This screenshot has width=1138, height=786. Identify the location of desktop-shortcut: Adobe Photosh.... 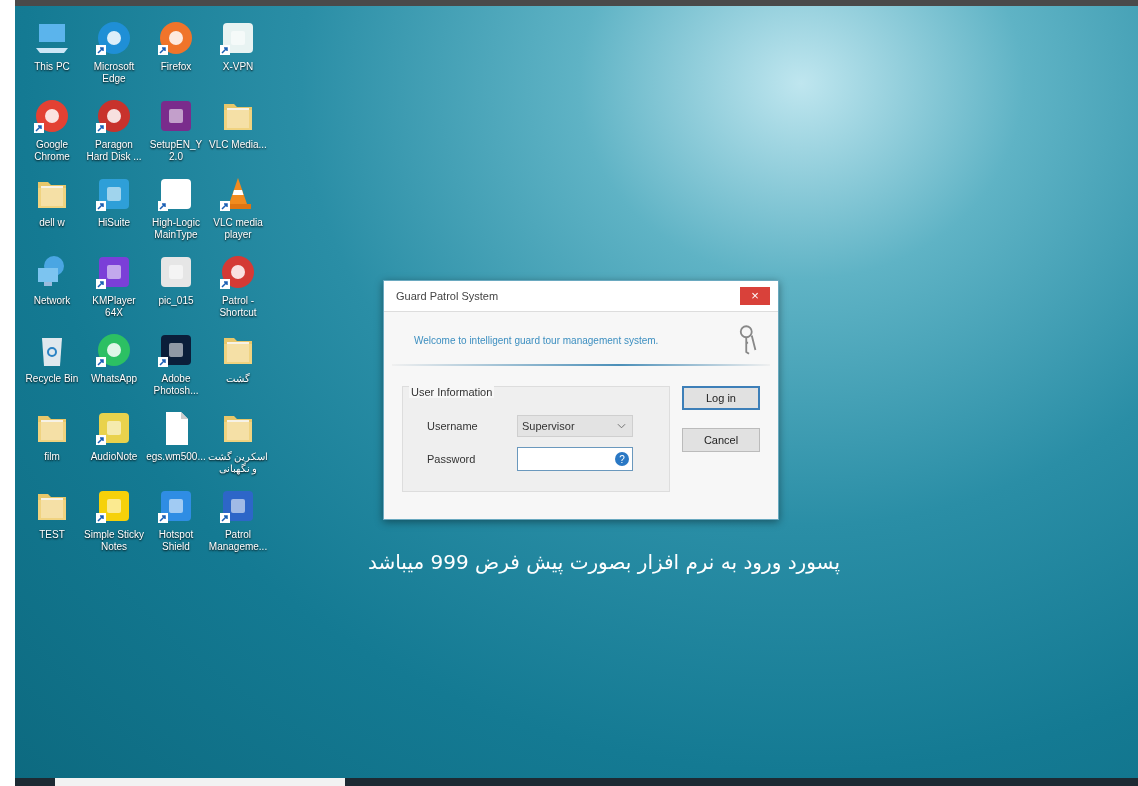
(176, 369).